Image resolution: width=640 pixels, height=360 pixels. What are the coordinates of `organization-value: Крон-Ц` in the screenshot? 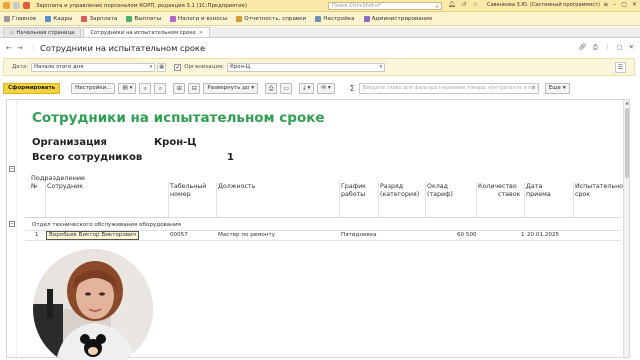 It's located at (240, 66).